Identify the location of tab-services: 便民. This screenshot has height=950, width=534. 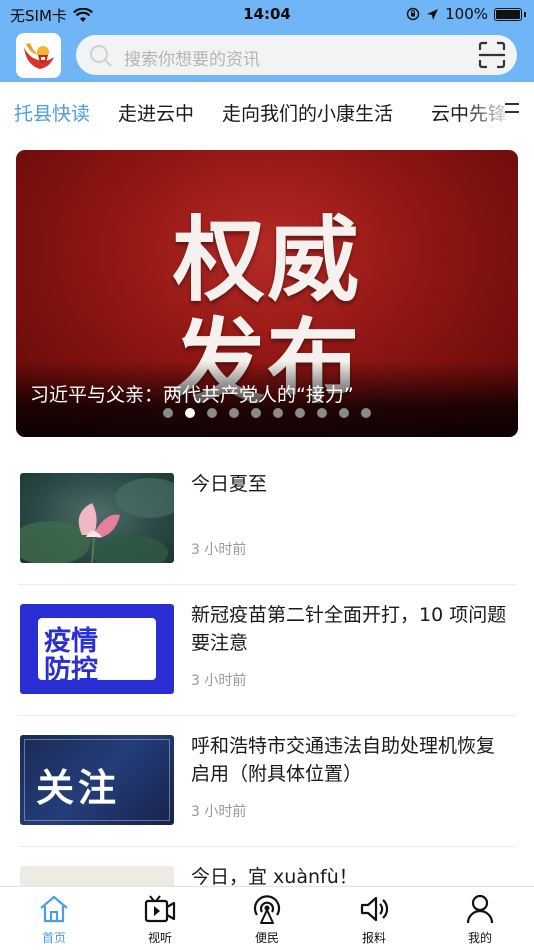
(267, 919).